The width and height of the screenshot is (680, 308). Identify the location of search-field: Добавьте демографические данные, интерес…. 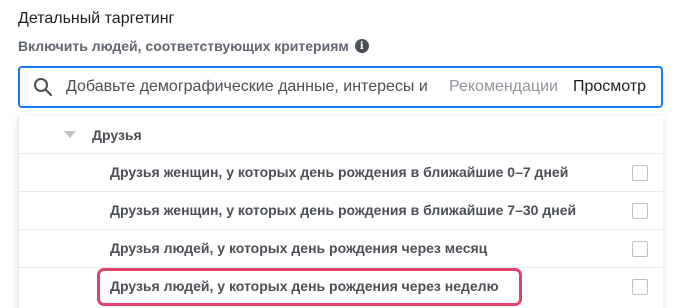
(340, 87).